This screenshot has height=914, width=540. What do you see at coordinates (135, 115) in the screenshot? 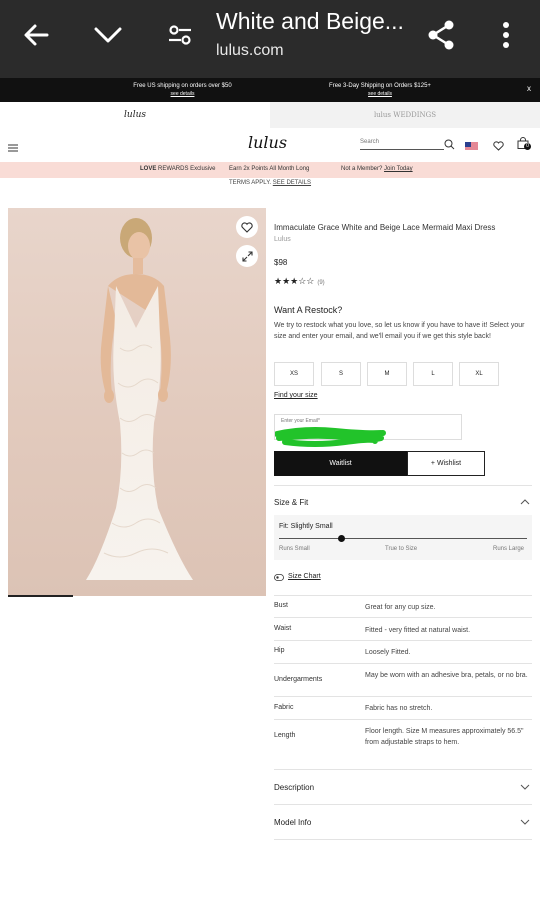
I see `tab-lulus: lulus` at bounding box center [135, 115].